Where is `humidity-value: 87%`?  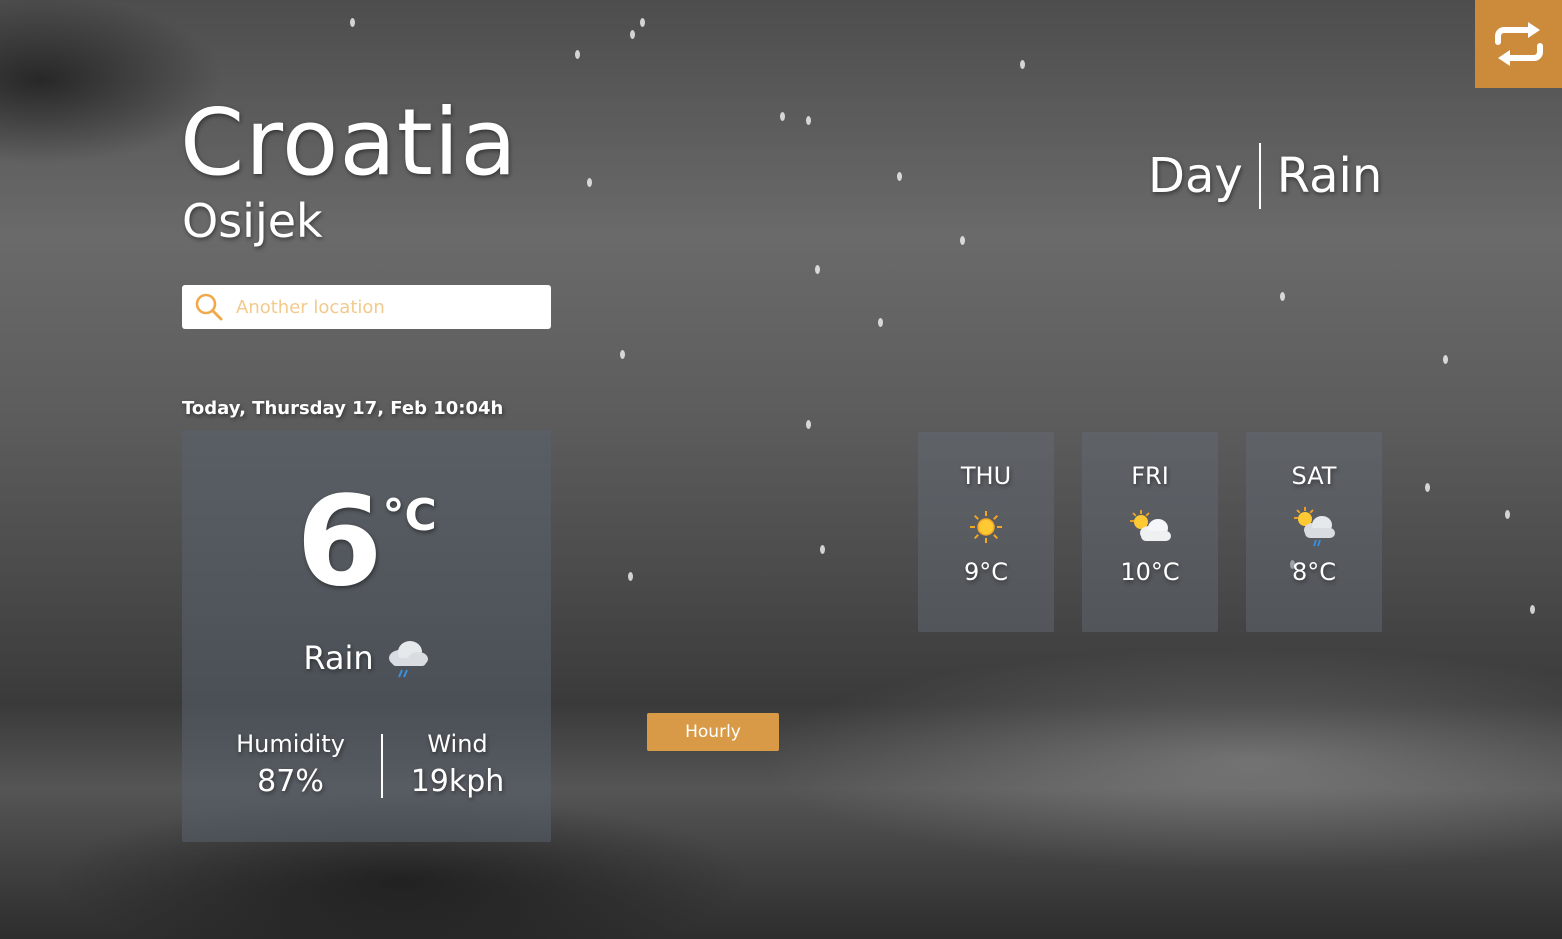
humidity-value: 87% is located at coordinates (290, 781).